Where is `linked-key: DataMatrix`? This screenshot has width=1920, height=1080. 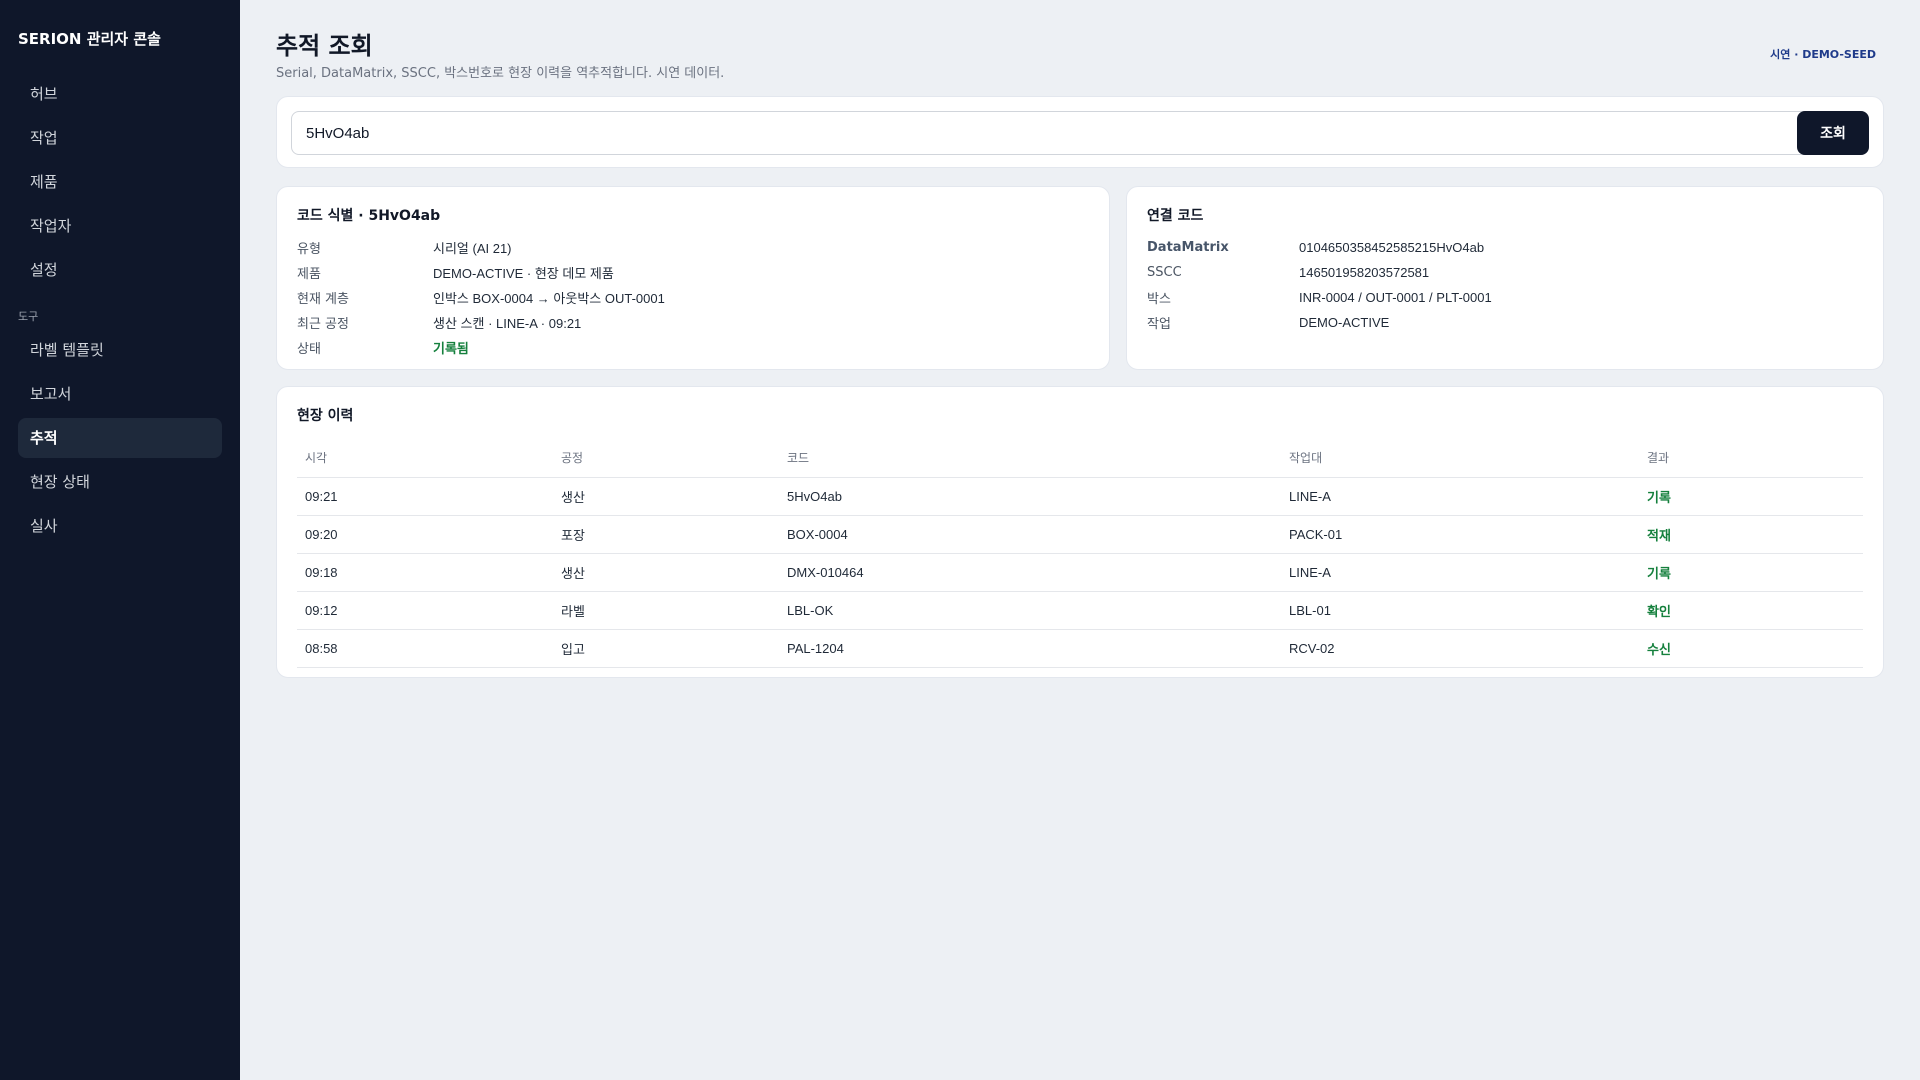
linked-key: DataMatrix is located at coordinates (1188, 247).